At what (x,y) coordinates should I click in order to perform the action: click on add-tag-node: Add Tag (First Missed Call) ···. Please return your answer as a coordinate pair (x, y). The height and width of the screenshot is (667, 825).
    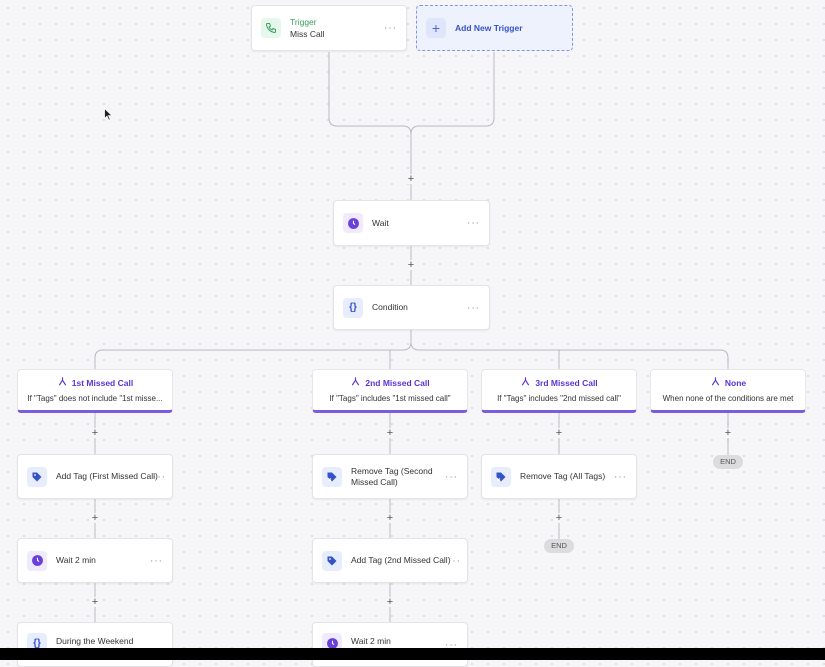
    Looking at the image, I should click on (95, 476).